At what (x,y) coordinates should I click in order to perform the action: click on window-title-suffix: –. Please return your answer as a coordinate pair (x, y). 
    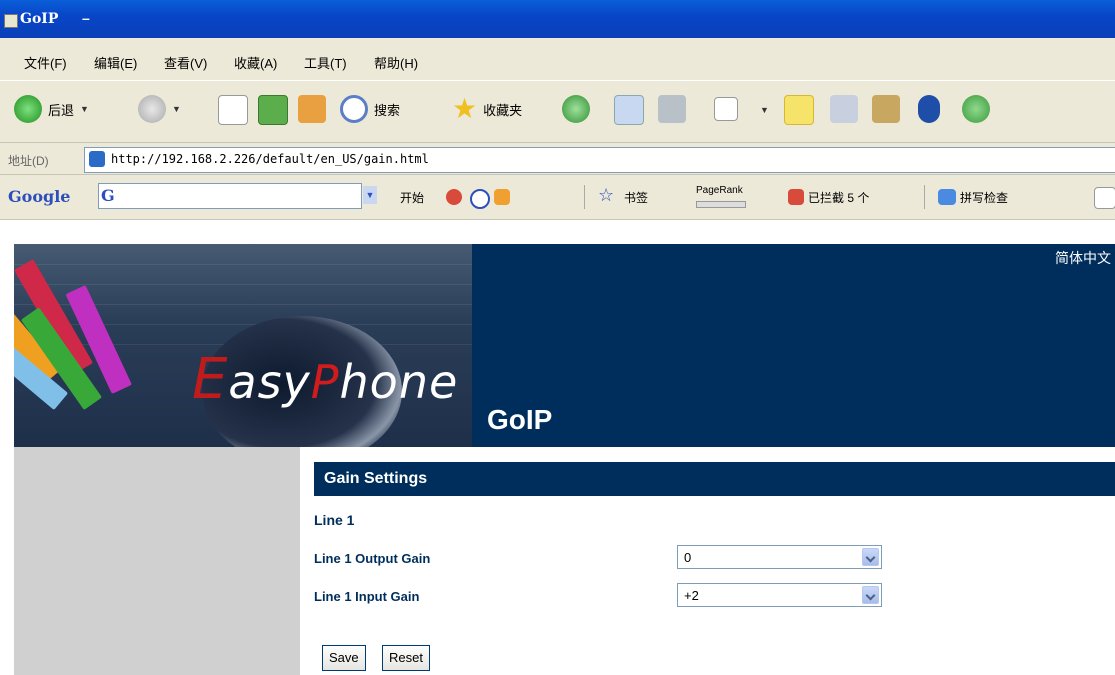
    Looking at the image, I should click on (86, 18).